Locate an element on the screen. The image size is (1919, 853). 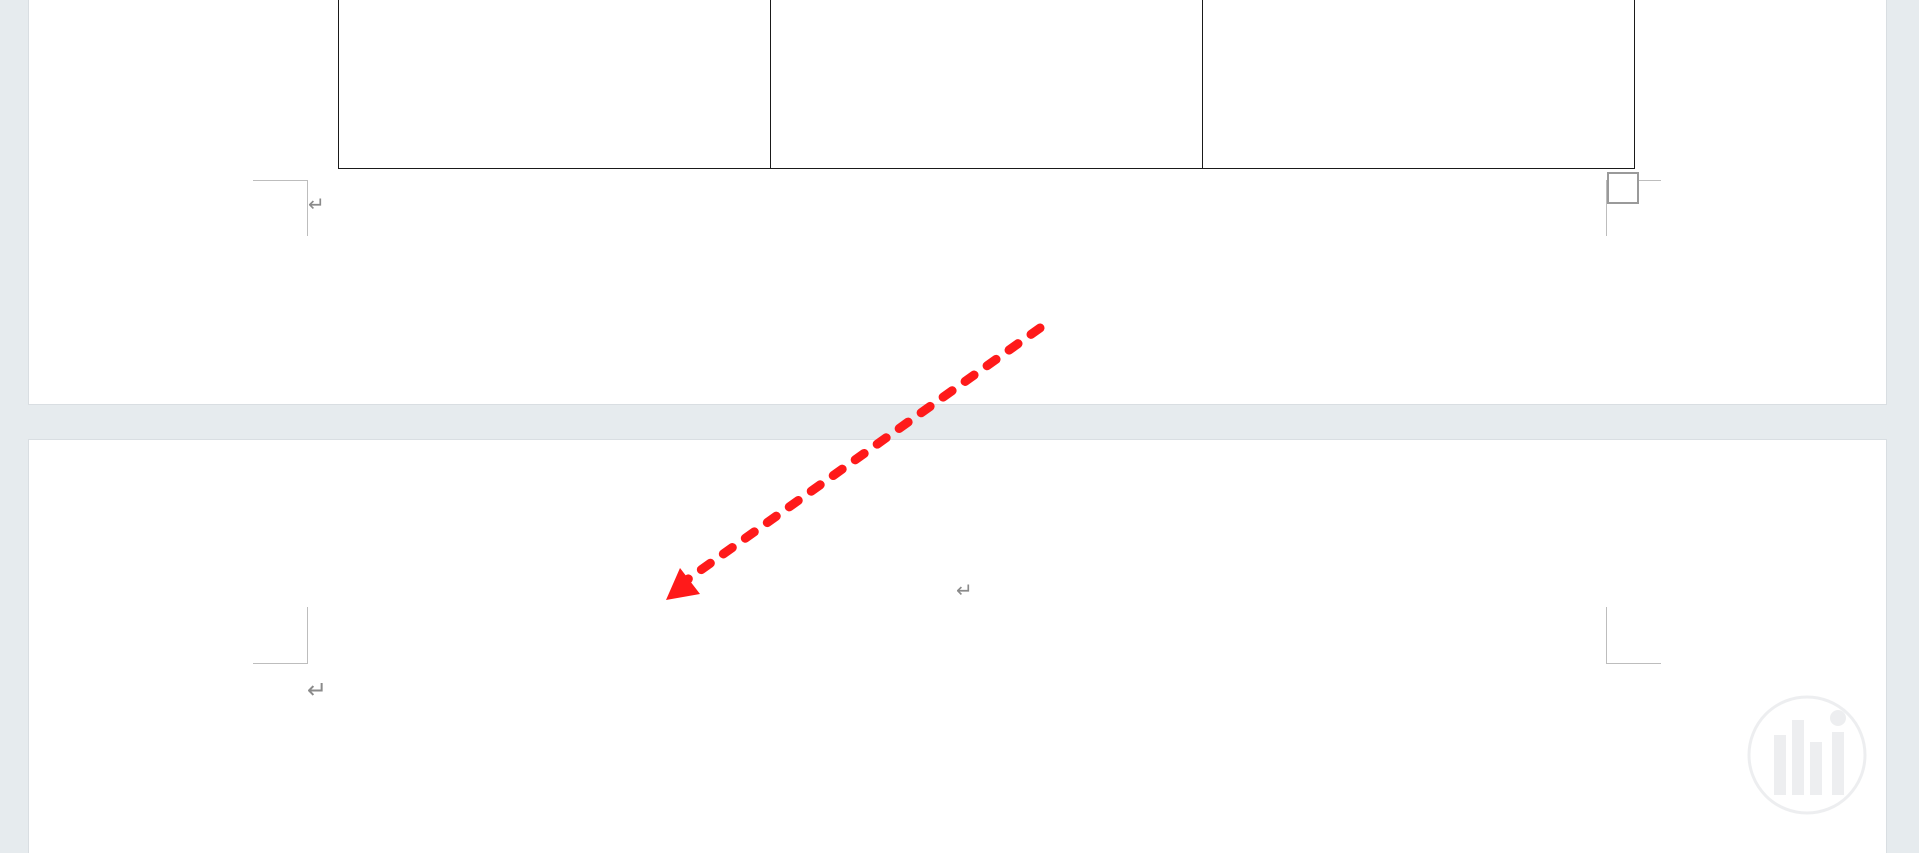
document-table is located at coordinates (986, 84).